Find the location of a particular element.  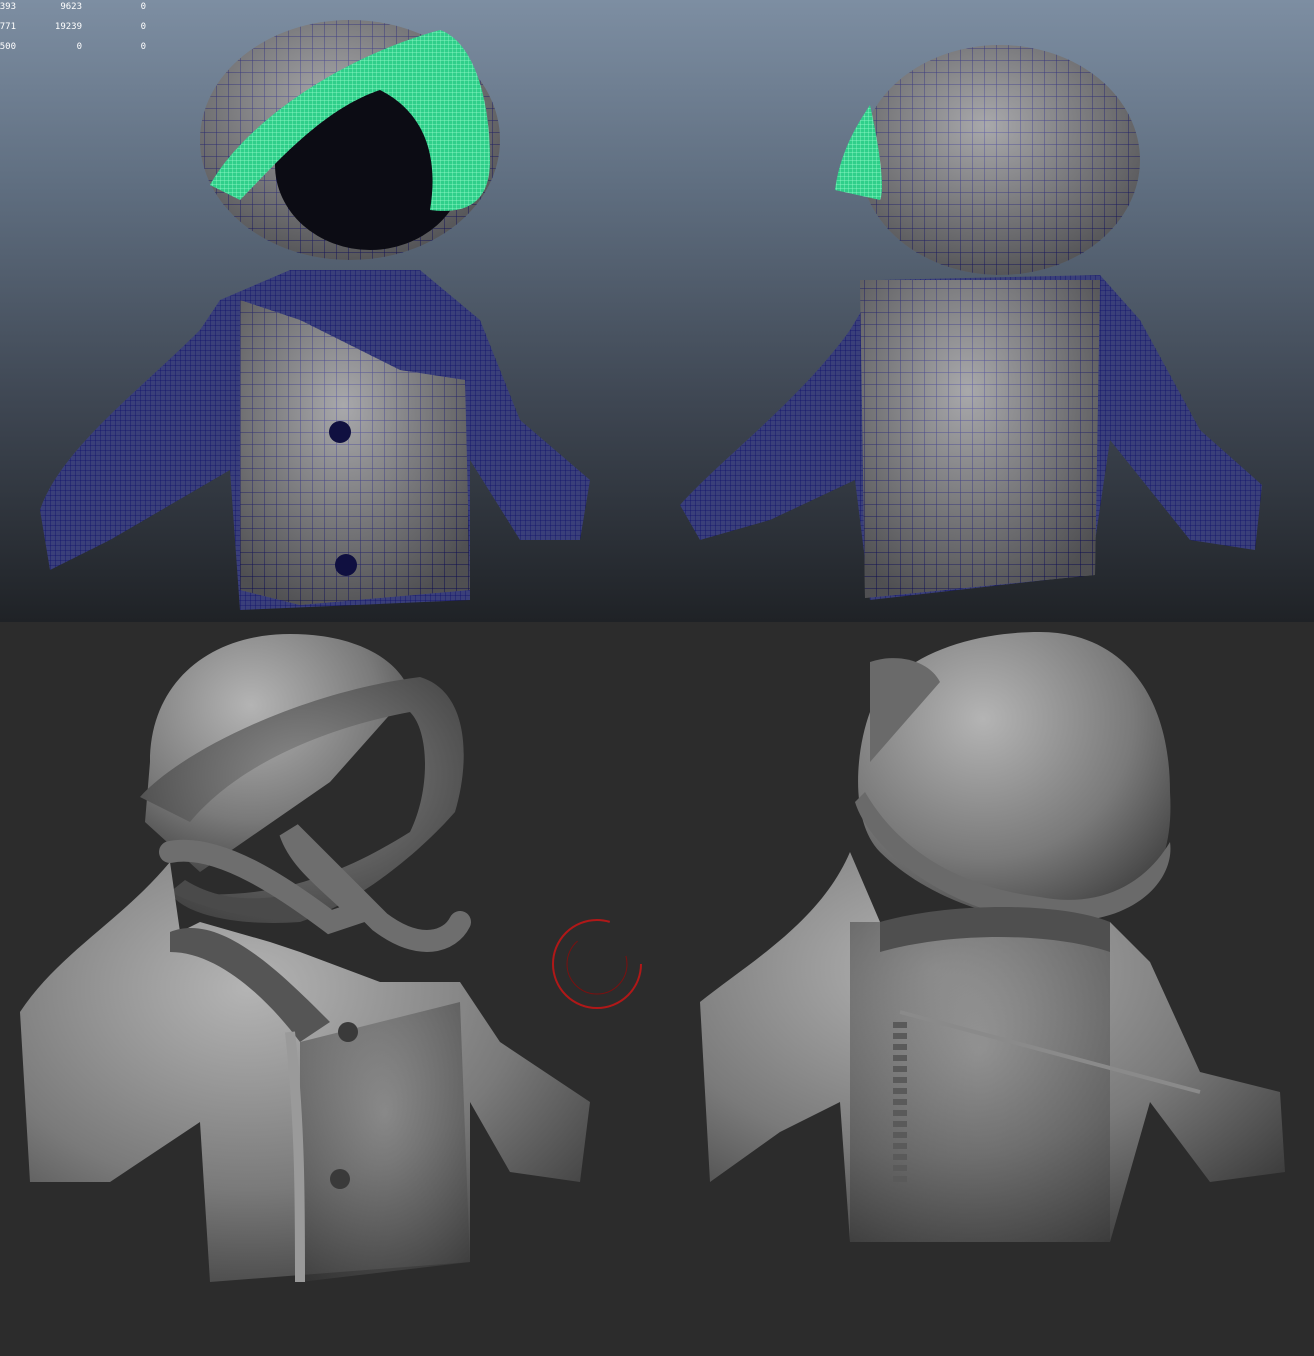

hud-value: 393 is located at coordinates (8, 7).